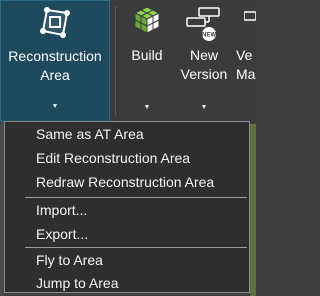 The width and height of the screenshot is (320, 296). I want to click on menu-item-edit-reconstruction-area: Edit Reconstruction Area, so click(113, 158).